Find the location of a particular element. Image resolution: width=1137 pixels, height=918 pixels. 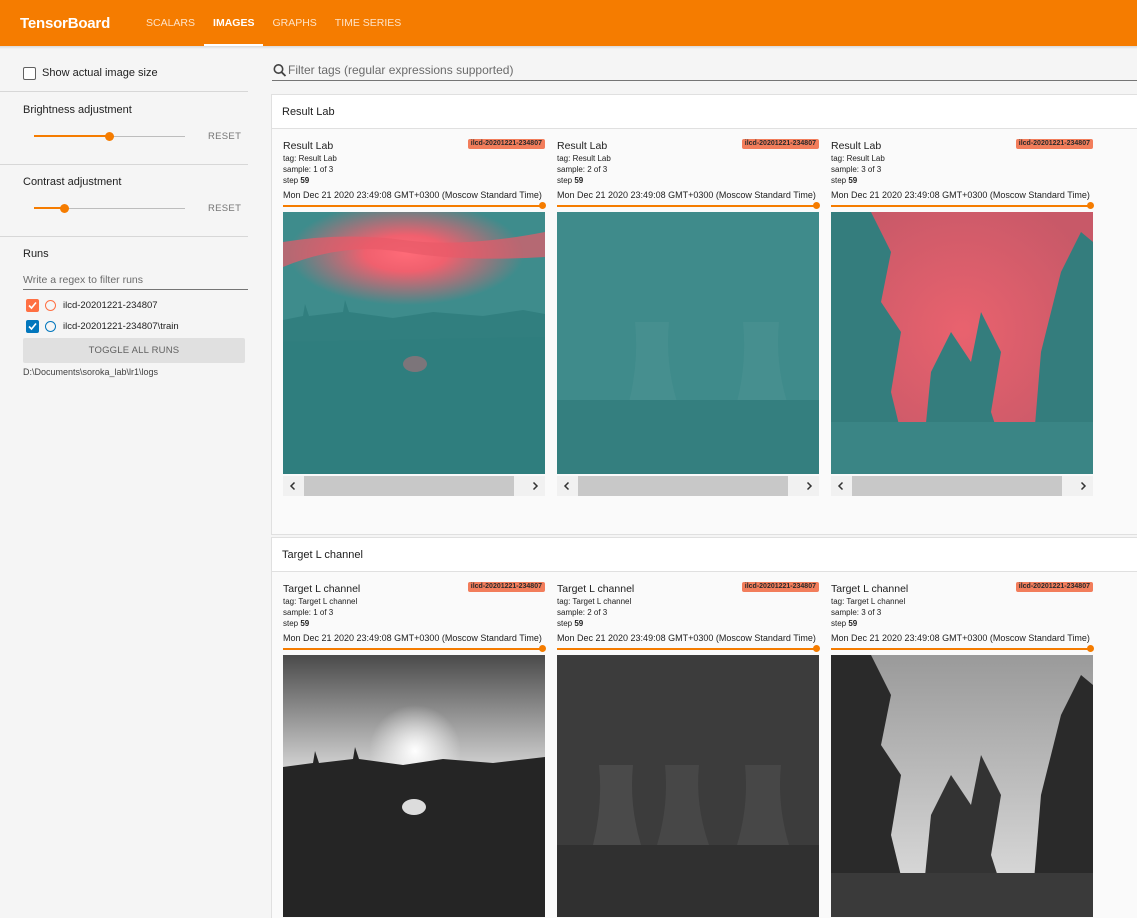

card-tag: tag: Result Lab is located at coordinates (310, 158).